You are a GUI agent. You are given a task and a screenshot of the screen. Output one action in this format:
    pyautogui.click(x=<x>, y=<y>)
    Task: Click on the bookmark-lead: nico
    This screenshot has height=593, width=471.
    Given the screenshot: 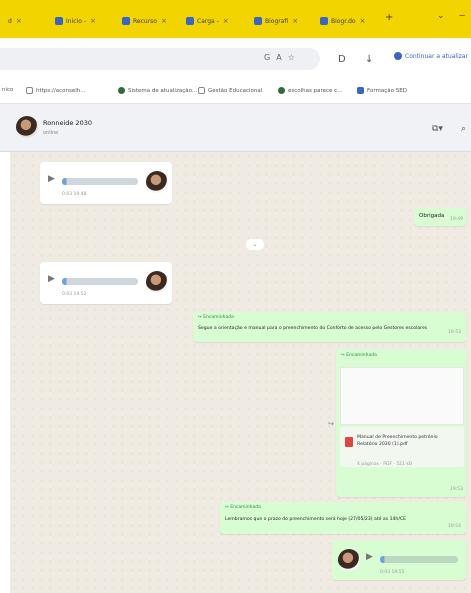 What is the action you would take?
    pyautogui.click(x=7, y=90)
    